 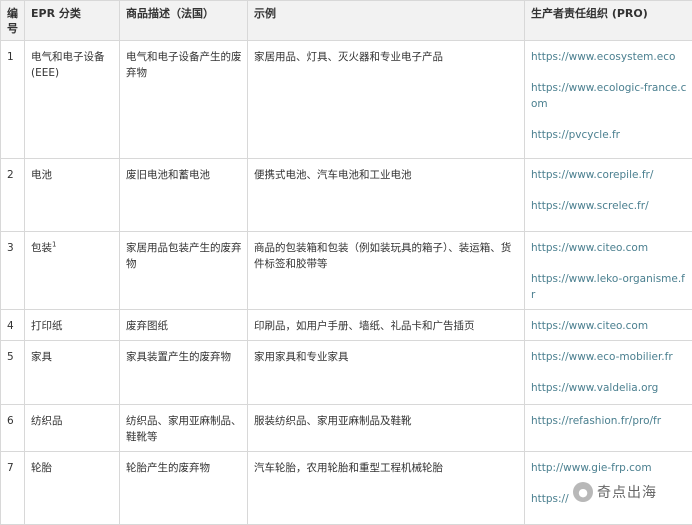 I want to click on watermark: ● 奇点出海, so click(x=616, y=492).